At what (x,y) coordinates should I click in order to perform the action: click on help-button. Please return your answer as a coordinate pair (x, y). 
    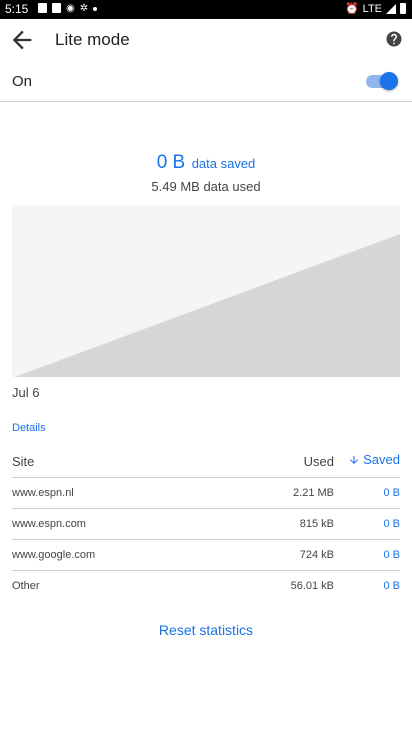
    Looking at the image, I should click on (394, 39).